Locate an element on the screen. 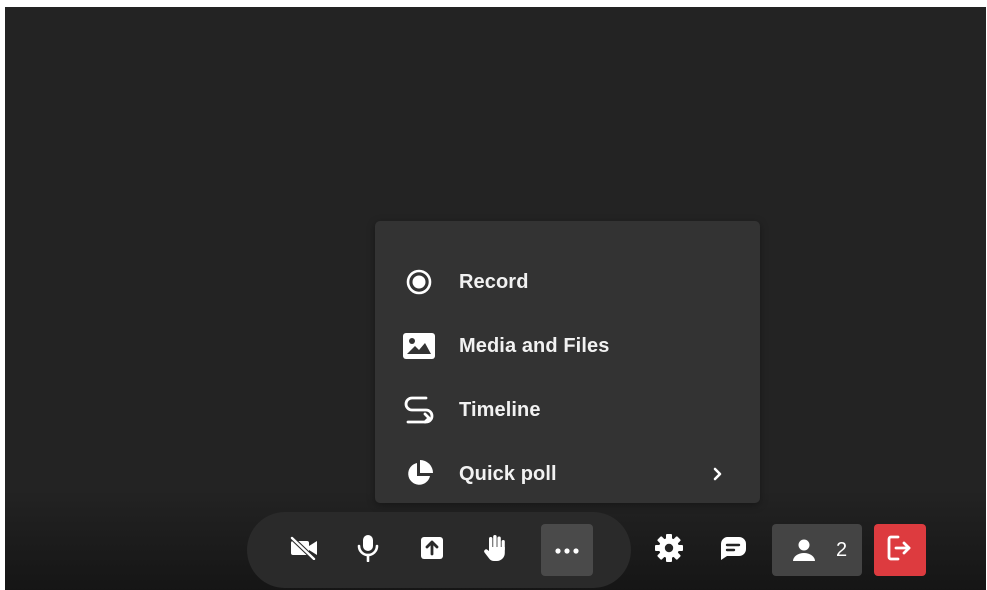 Image resolution: width=987 pixels, height=590 pixels. toggle-camera-button is located at coordinates (304, 550).